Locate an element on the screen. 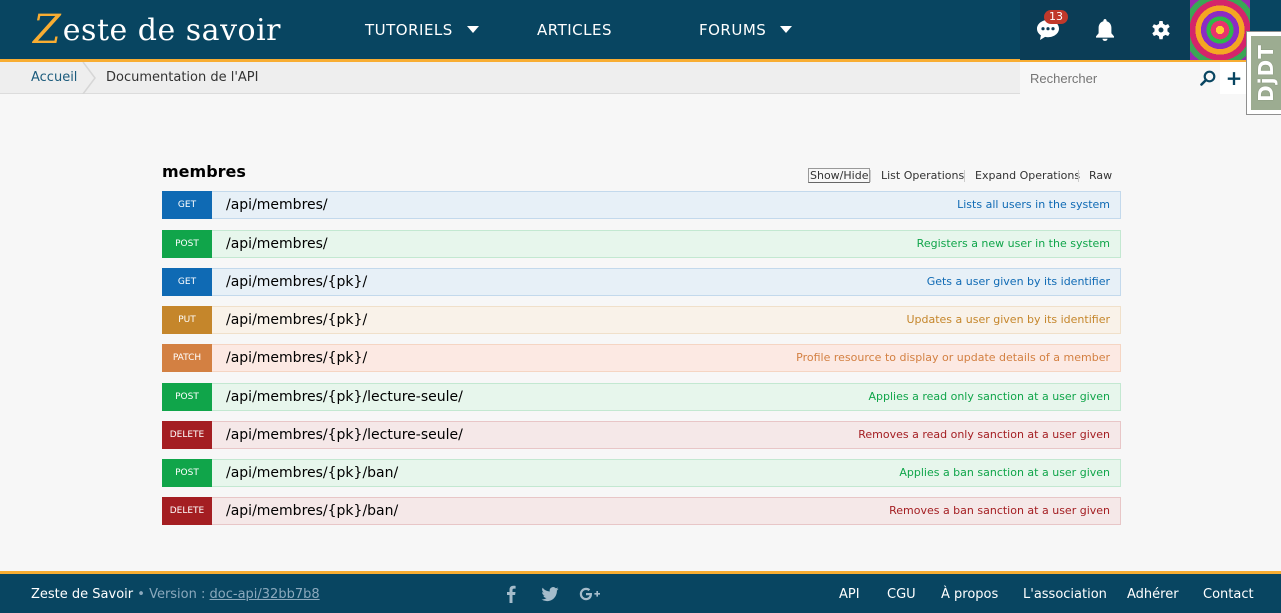 The height and width of the screenshot is (613, 1281). debug-toolbar-logo: DjDT is located at coordinates (1266, 73).